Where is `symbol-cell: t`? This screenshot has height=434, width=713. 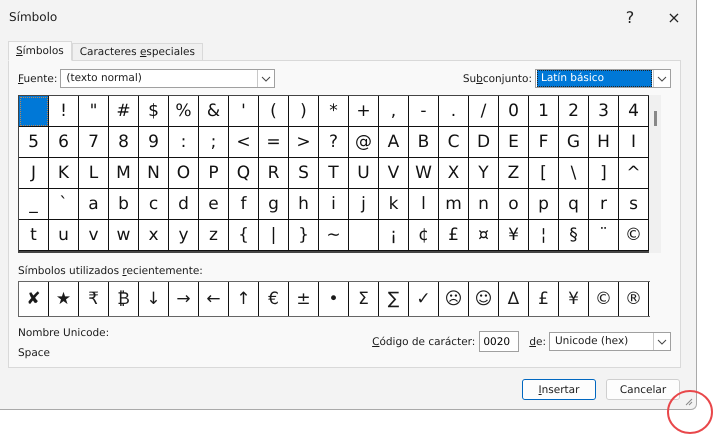 symbol-cell: t is located at coordinates (34, 235).